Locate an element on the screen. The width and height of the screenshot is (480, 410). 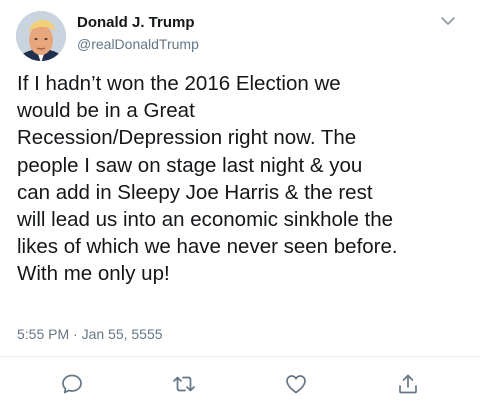
share-button is located at coordinates (408, 384).